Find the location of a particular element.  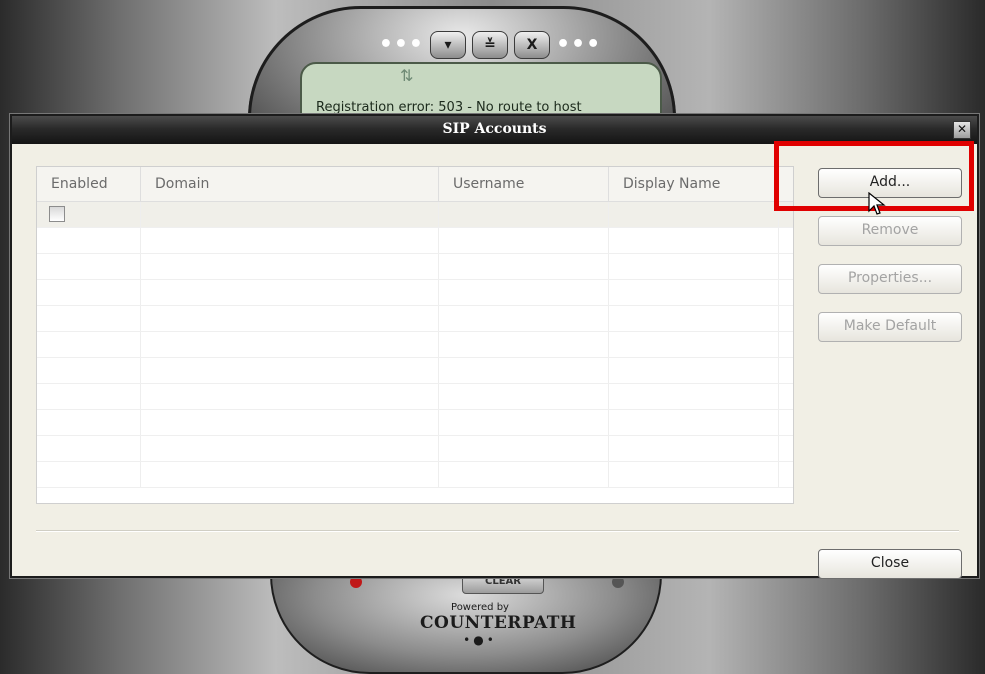

dialog-titlebar: SIP Accounts ✕ is located at coordinates (494, 130).